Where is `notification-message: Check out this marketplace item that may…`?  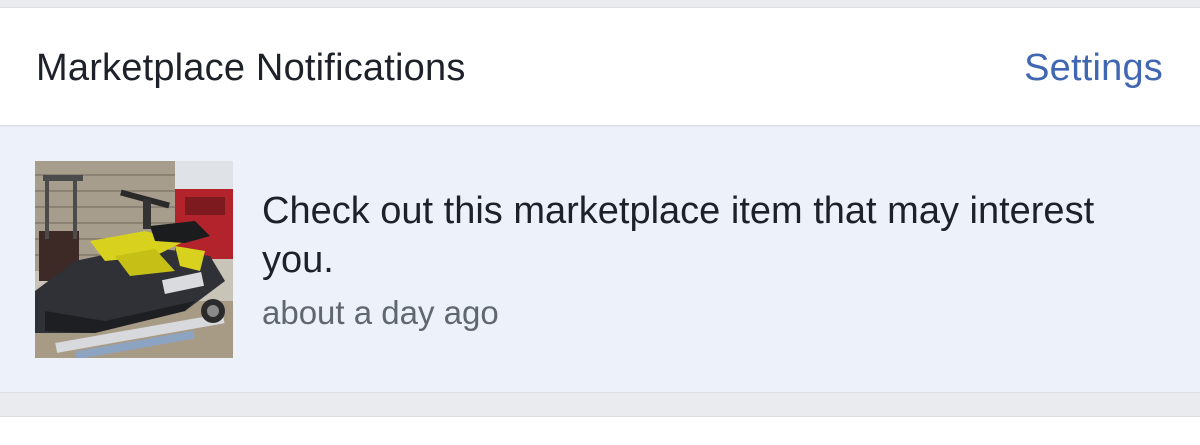
notification-message: Check out this marketplace item that may… is located at coordinates (678, 235).